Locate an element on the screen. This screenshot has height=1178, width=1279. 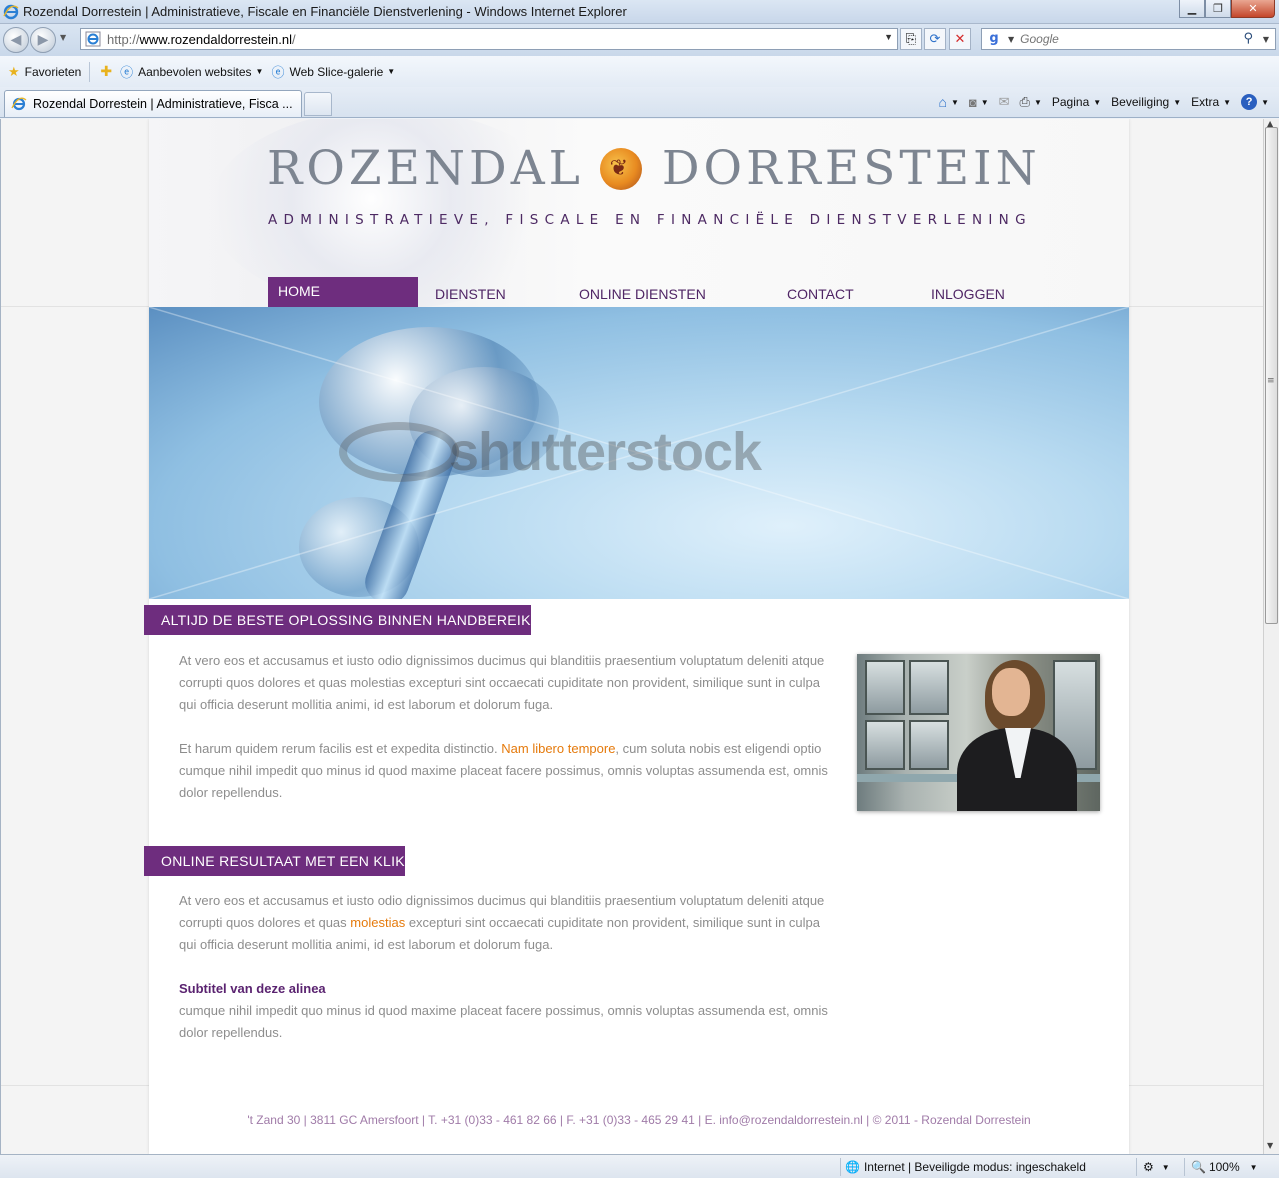
history-dropdown-icon: ▼ is located at coordinates (63, 37).